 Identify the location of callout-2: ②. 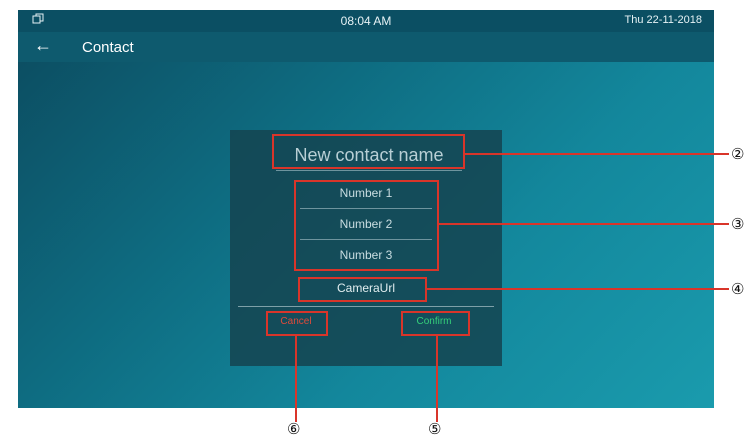
(738, 154).